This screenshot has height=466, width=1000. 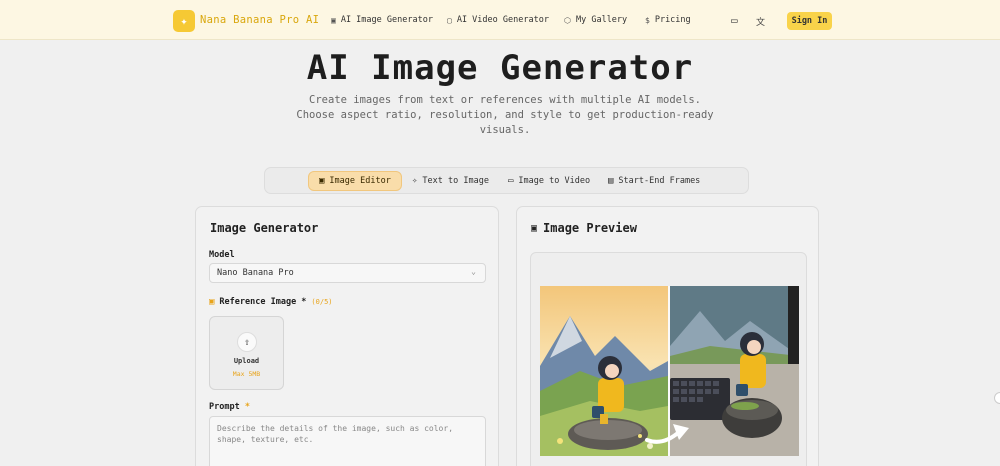 I want to click on nav-label: My Gallery, so click(x=601, y=20).